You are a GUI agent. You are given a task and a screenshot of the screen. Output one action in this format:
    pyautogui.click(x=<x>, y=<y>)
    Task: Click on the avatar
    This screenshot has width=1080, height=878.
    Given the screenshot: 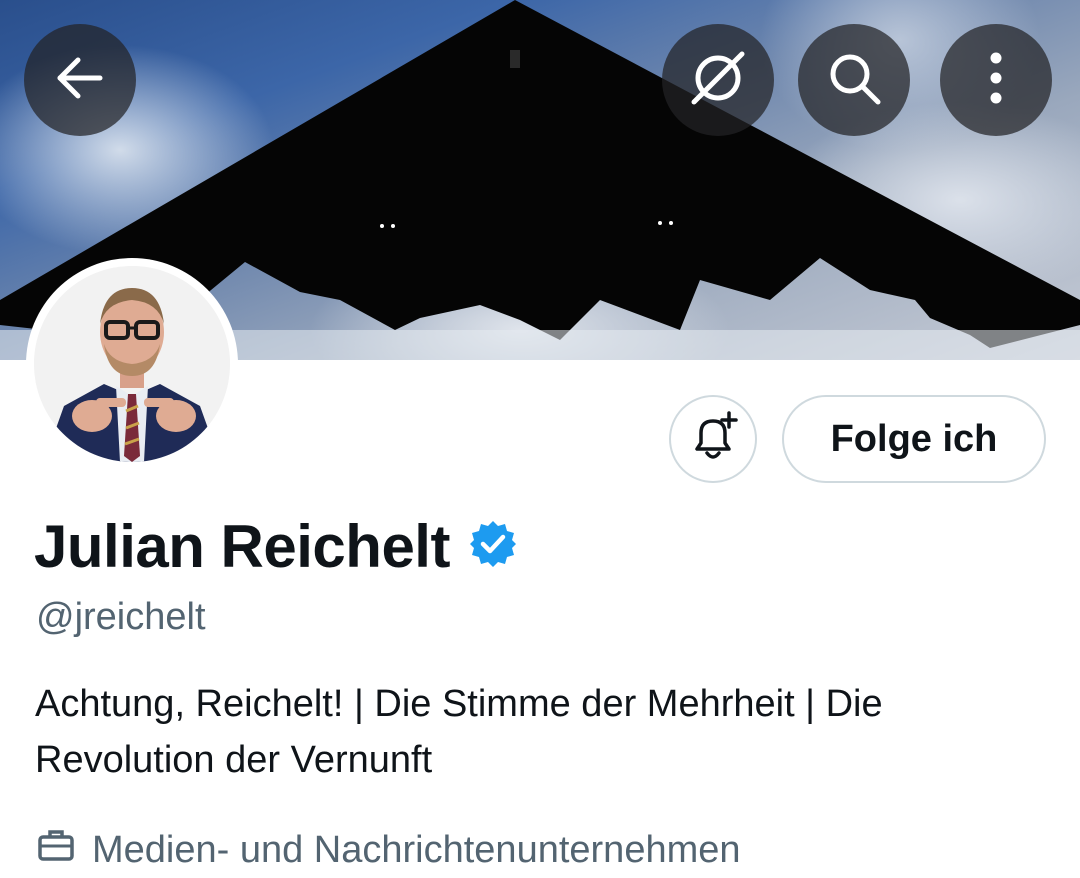 What is the action you would take?
    pyautogui.click(x=132, y=364)
    